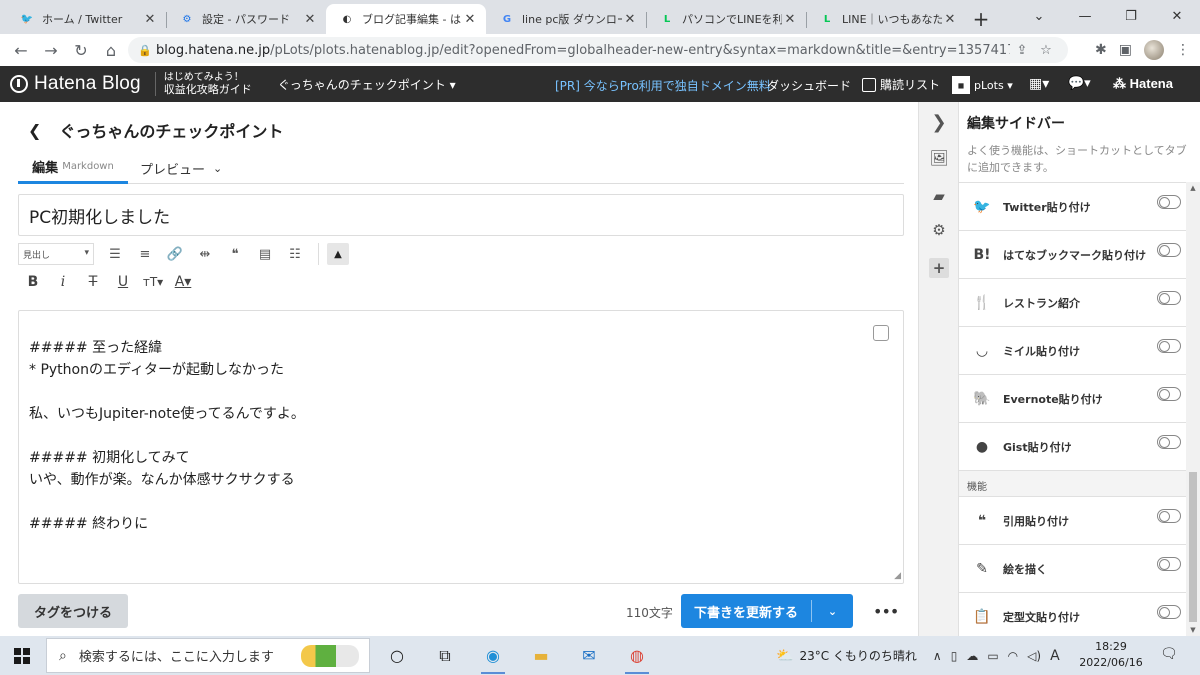  Describe the element at coordinates (1073, 207) in the screenshot. I see `sidebar-tool-item: 🐦 Twitter貼り付け` at that location.